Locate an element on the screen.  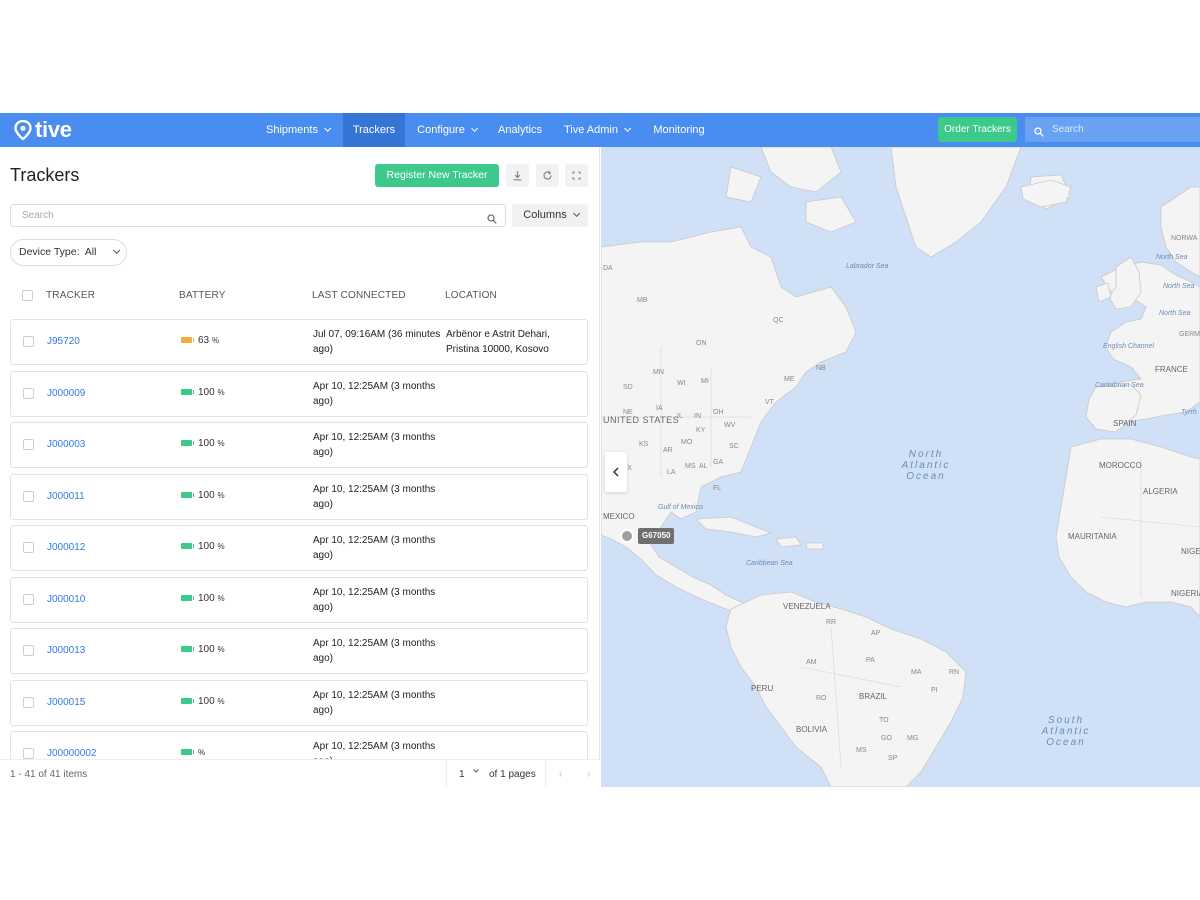
map-land-label: MN is located at coordinates (658, 372).